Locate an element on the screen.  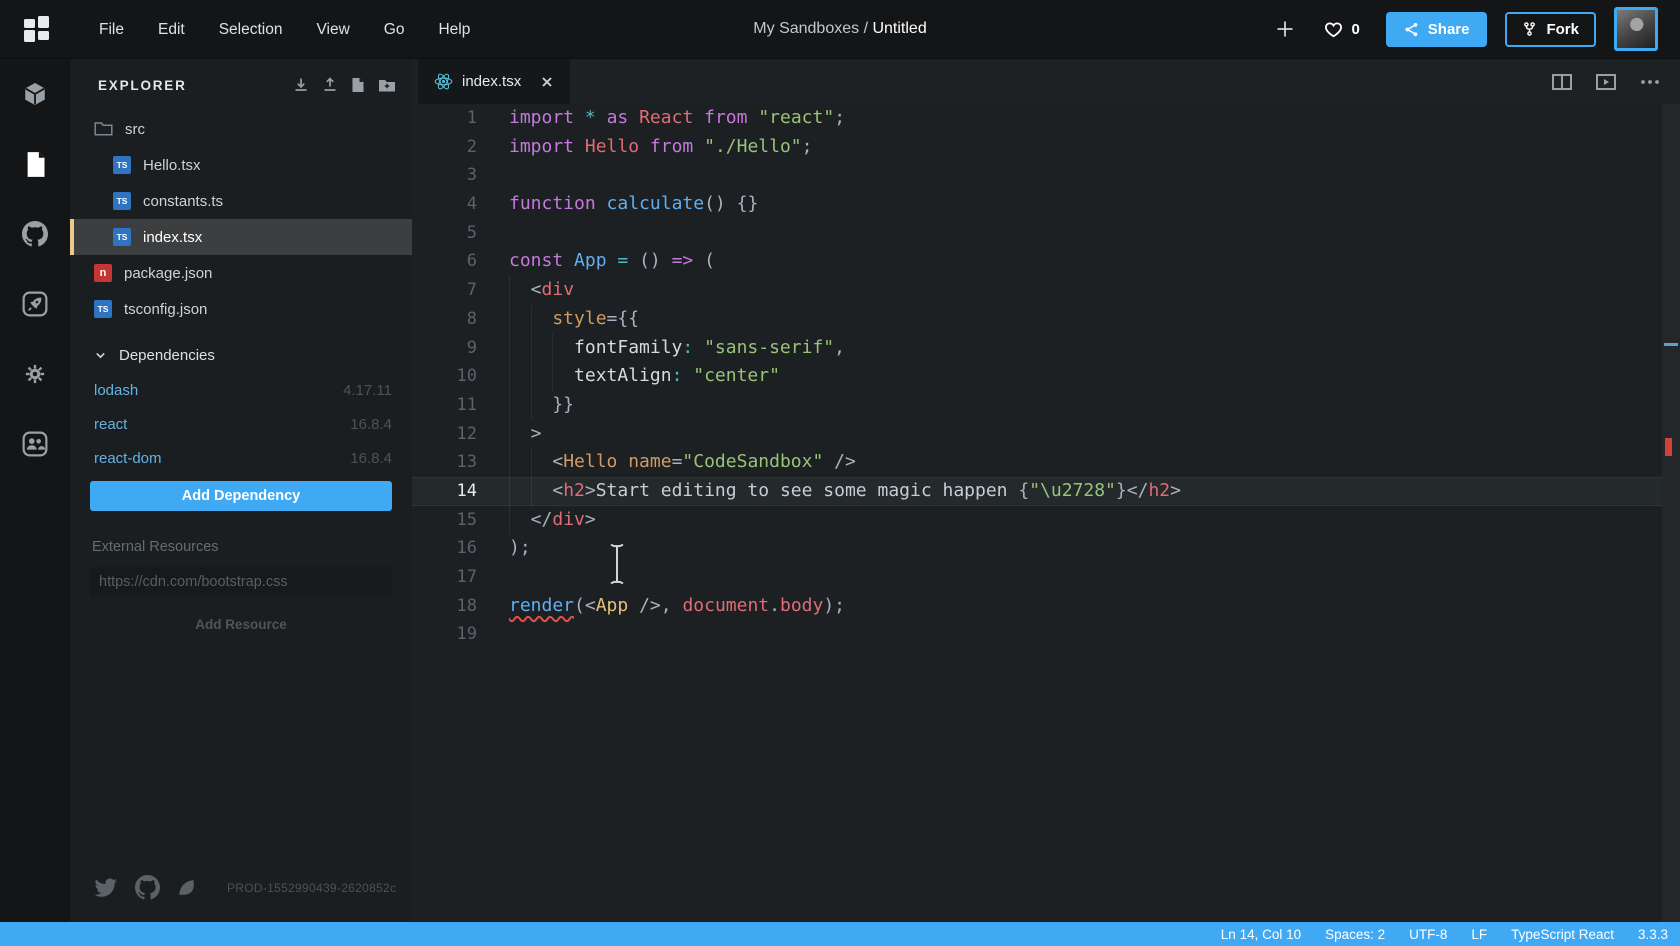
status-encoding: UTF-8 is located at coordinates (1428, 934).